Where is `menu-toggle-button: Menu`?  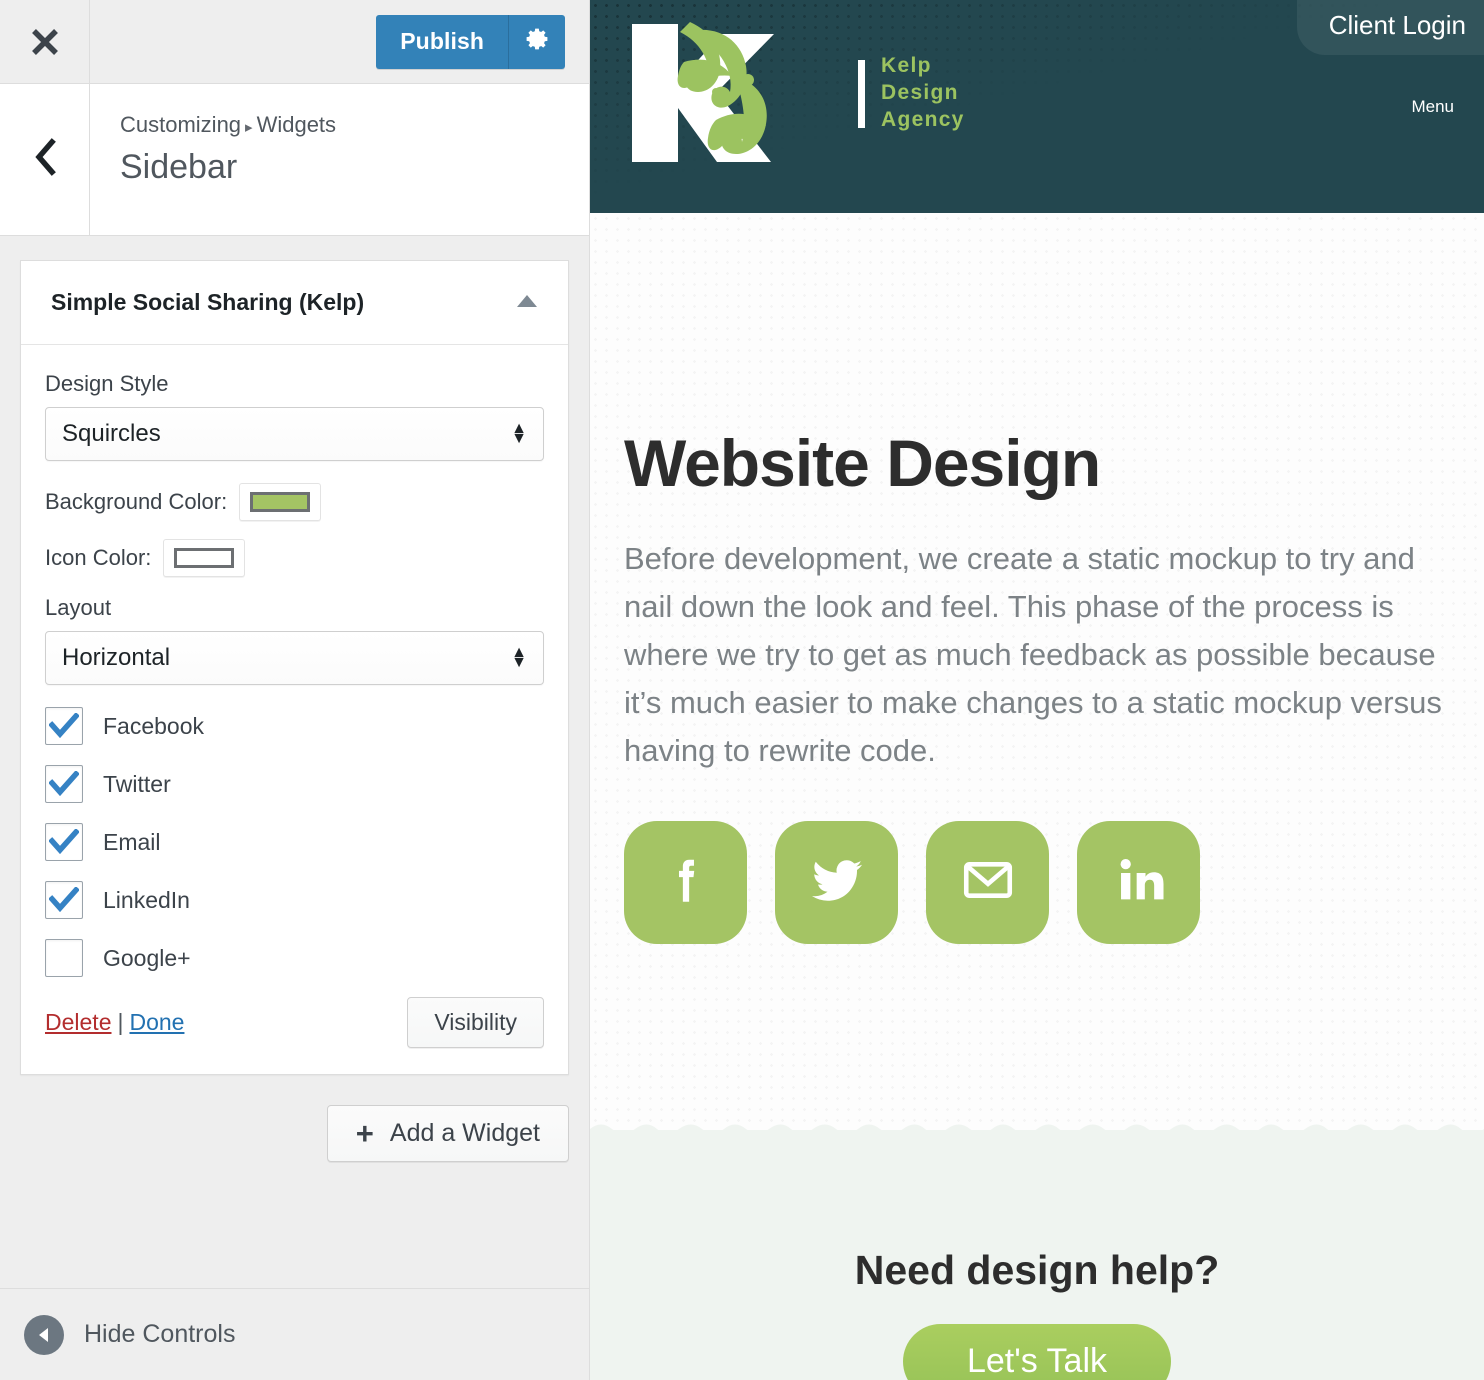 menu-toggle-button: Menu is located at coordinates (1432, 106).